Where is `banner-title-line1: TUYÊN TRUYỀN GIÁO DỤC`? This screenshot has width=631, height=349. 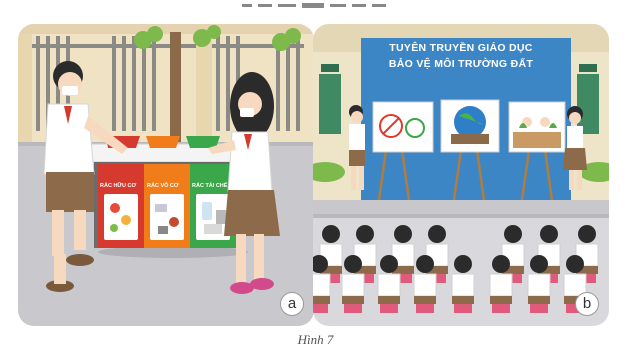 banner-title-line1: TUYÊN TRUYỀN GIÁO DỤC is located at coordinates (461, 48).